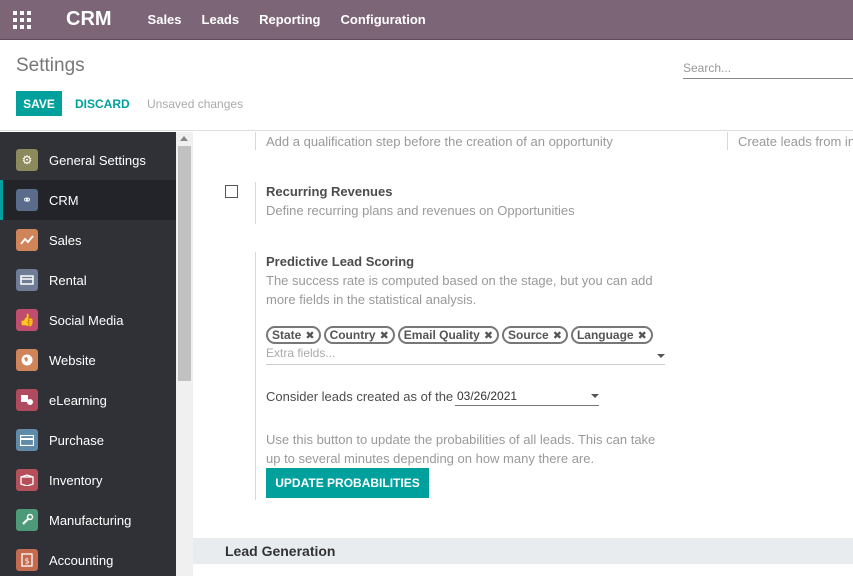 Image resolution: width=853 pixels, height=576 pixels. What do you see at coordinates (102, 104) in the screenshot?
I see `discard-button: DISCARD` at bounding box center [102, 104].